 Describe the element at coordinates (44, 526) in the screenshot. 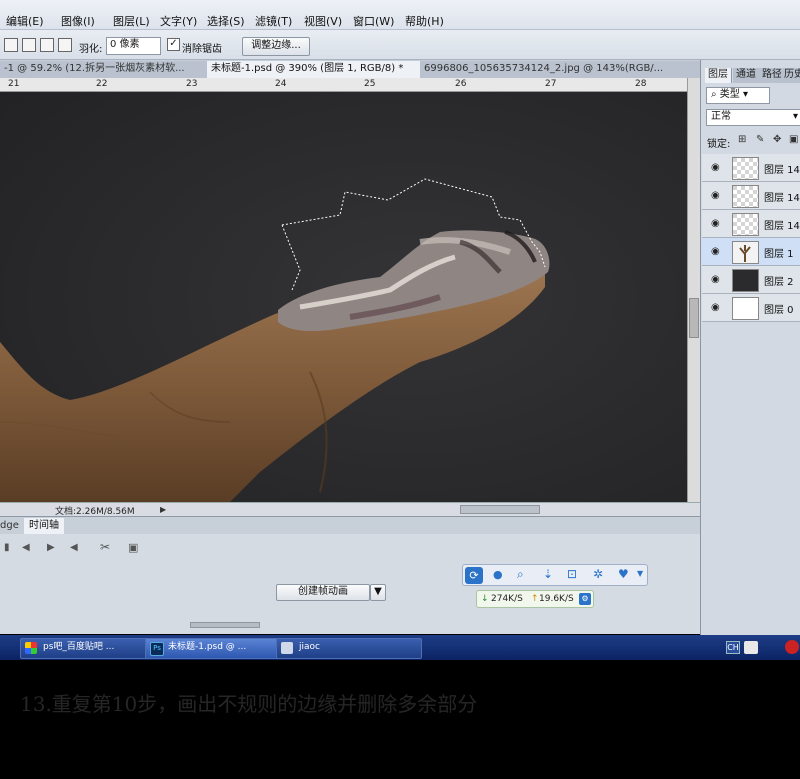

I see `tab-timeline: 时间轴` at that location.